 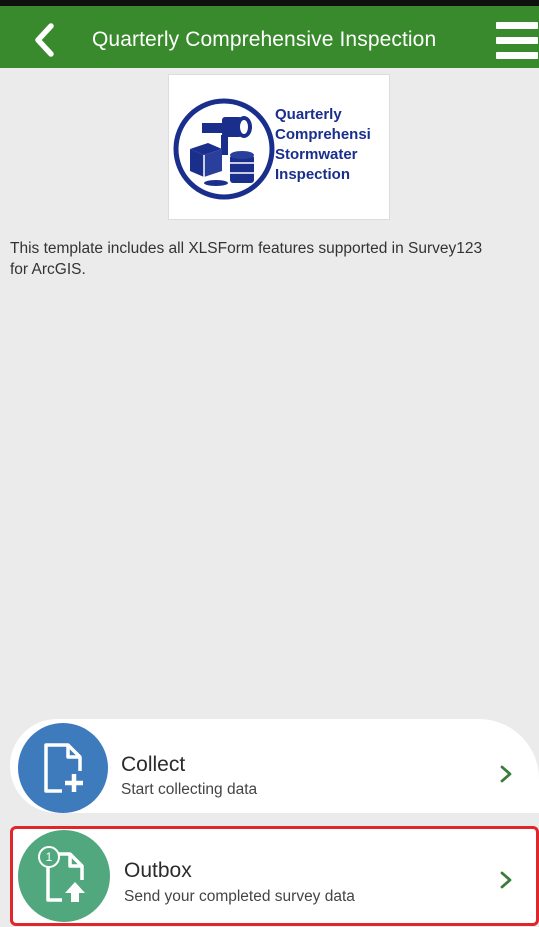 I want to click on chevron-left-icon, so click(x=44, y=40).